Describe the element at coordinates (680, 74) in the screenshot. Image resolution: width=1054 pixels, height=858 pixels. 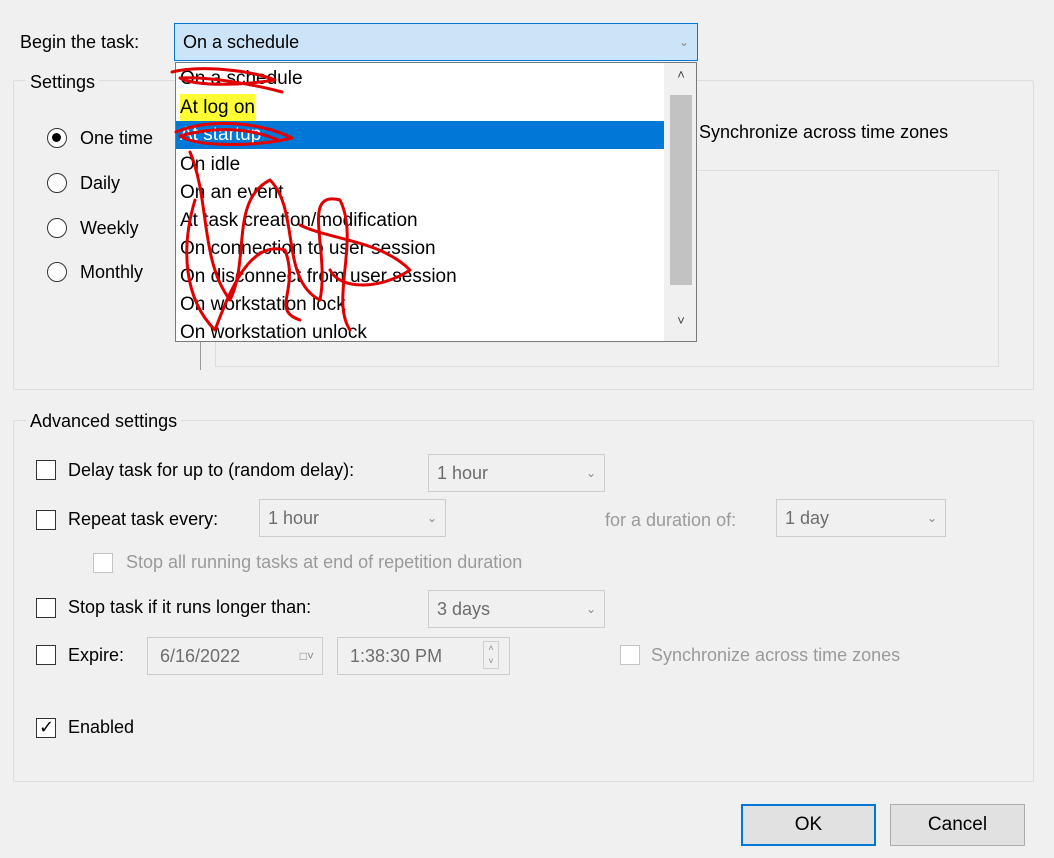
I see `scroll-up-icon: ˄` at that location.